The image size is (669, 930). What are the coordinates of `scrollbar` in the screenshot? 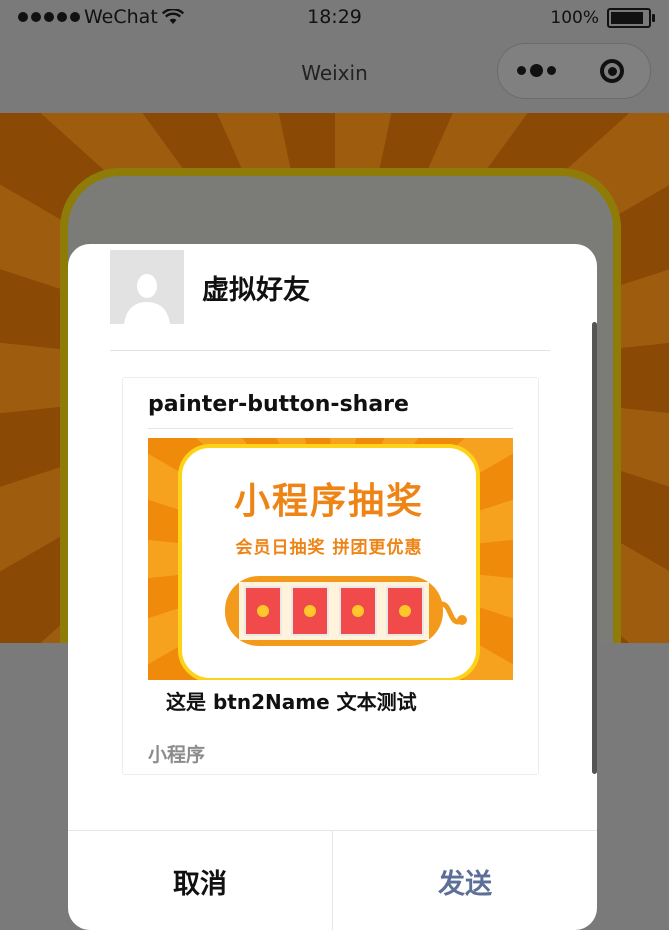 It's located at (594, 548).